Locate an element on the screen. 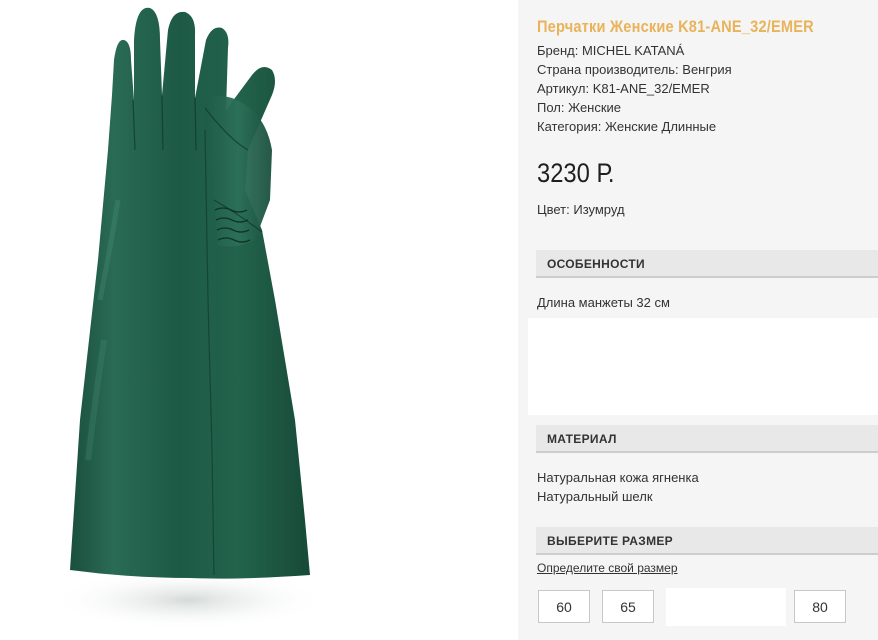 Image resolution: width=878 pixels, height=640 pixels. product-title: Перчатки Женские K81-ANE_32/EMER is located at coordinates (675, 26).